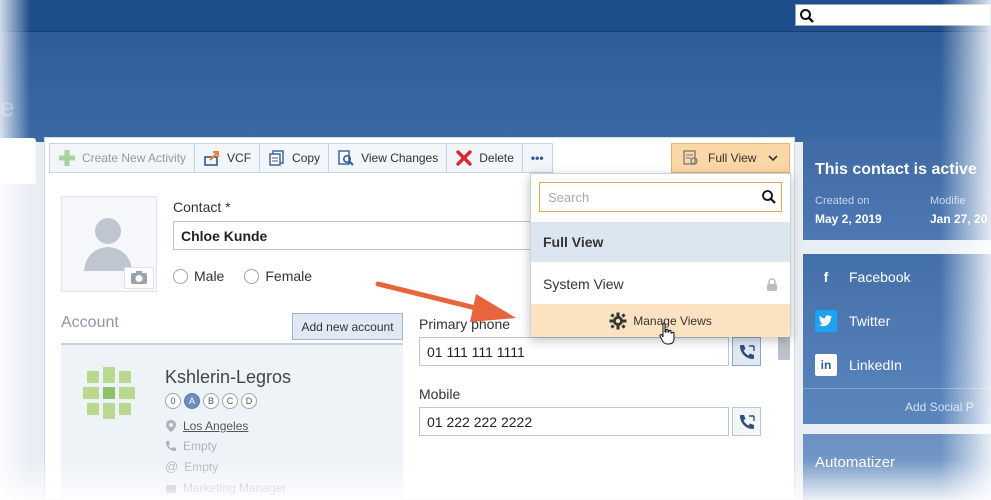  Describe the element at coordinates (574, 351) in the screenshot. I see `primary-phone-field: 01 111 111 1111` at that location.